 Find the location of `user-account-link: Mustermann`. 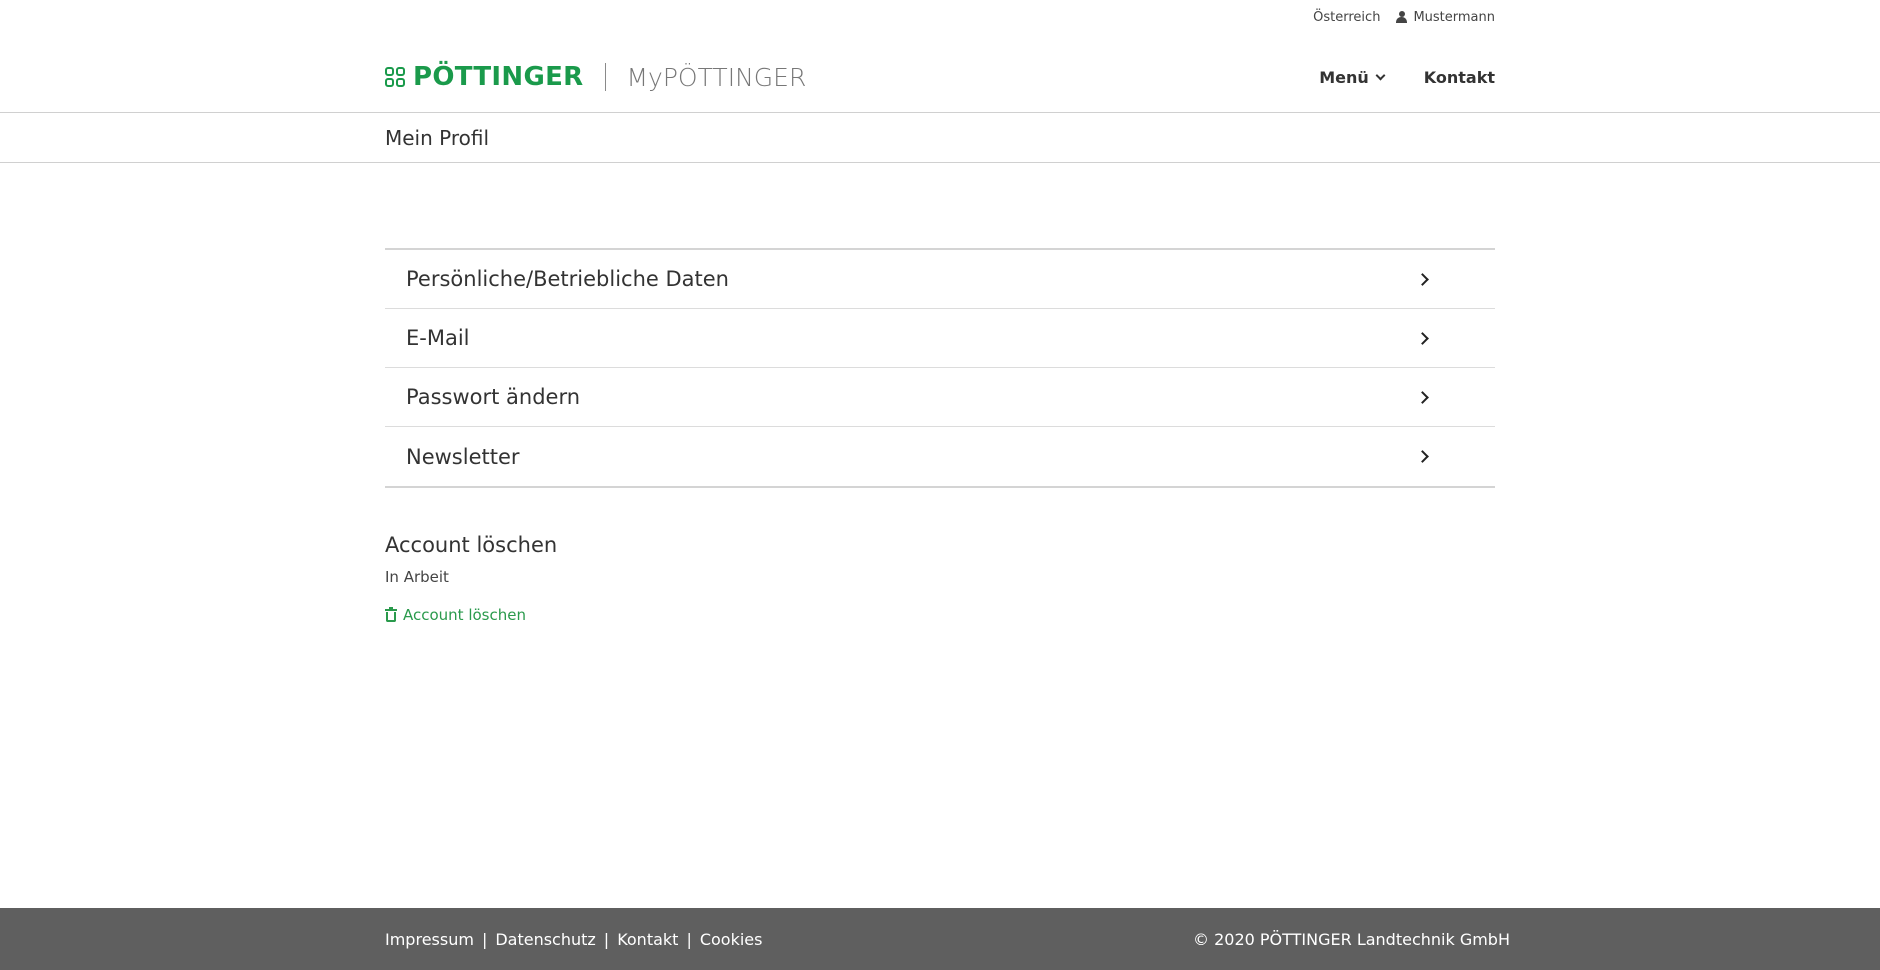

user-account-link: Mustermann is located at coordinates (1445, 17).